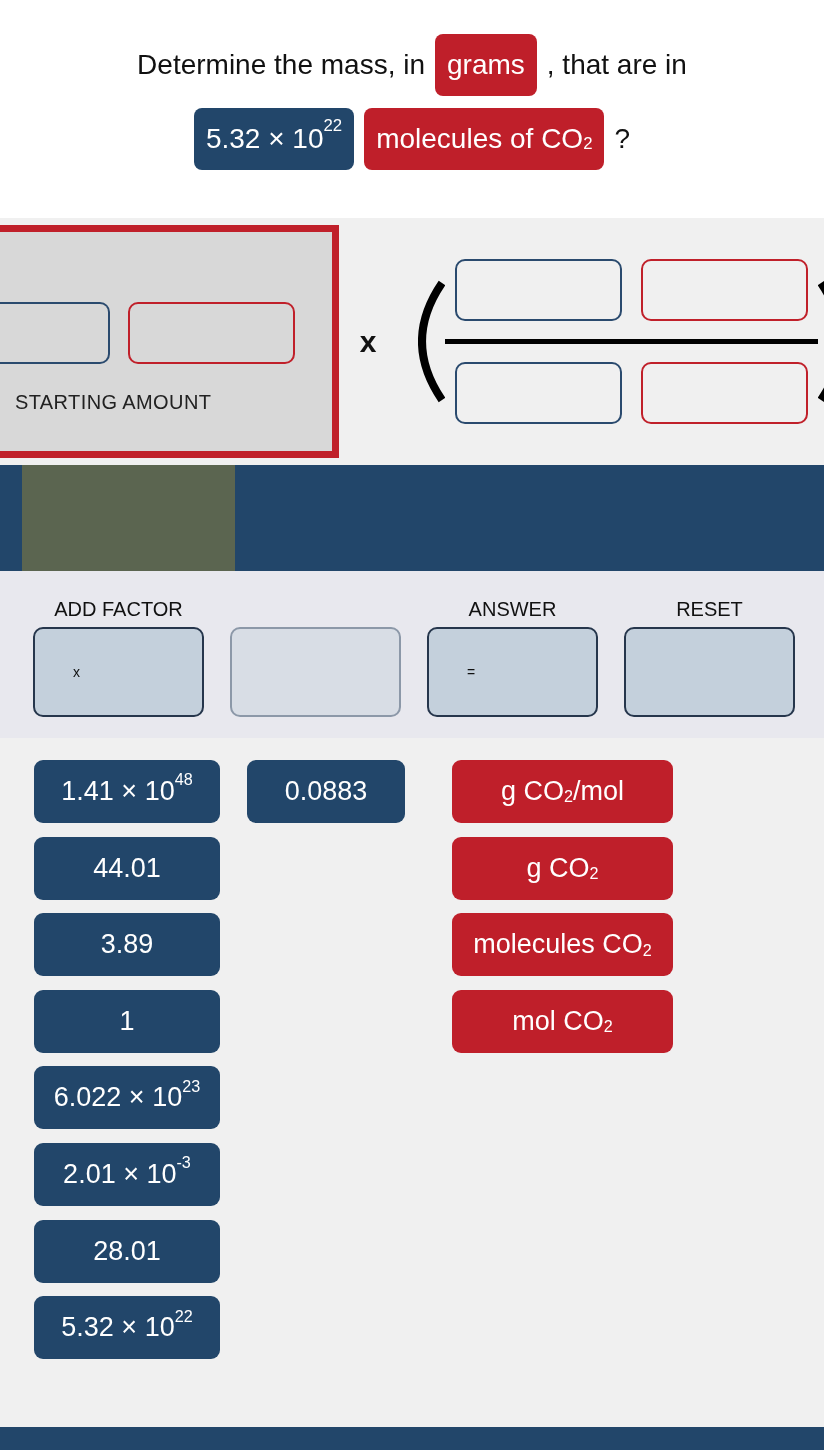  What do you see at coordinates (512, 672) in the screenshot?
I see `action-button: =` at bounding box center [512, 672].